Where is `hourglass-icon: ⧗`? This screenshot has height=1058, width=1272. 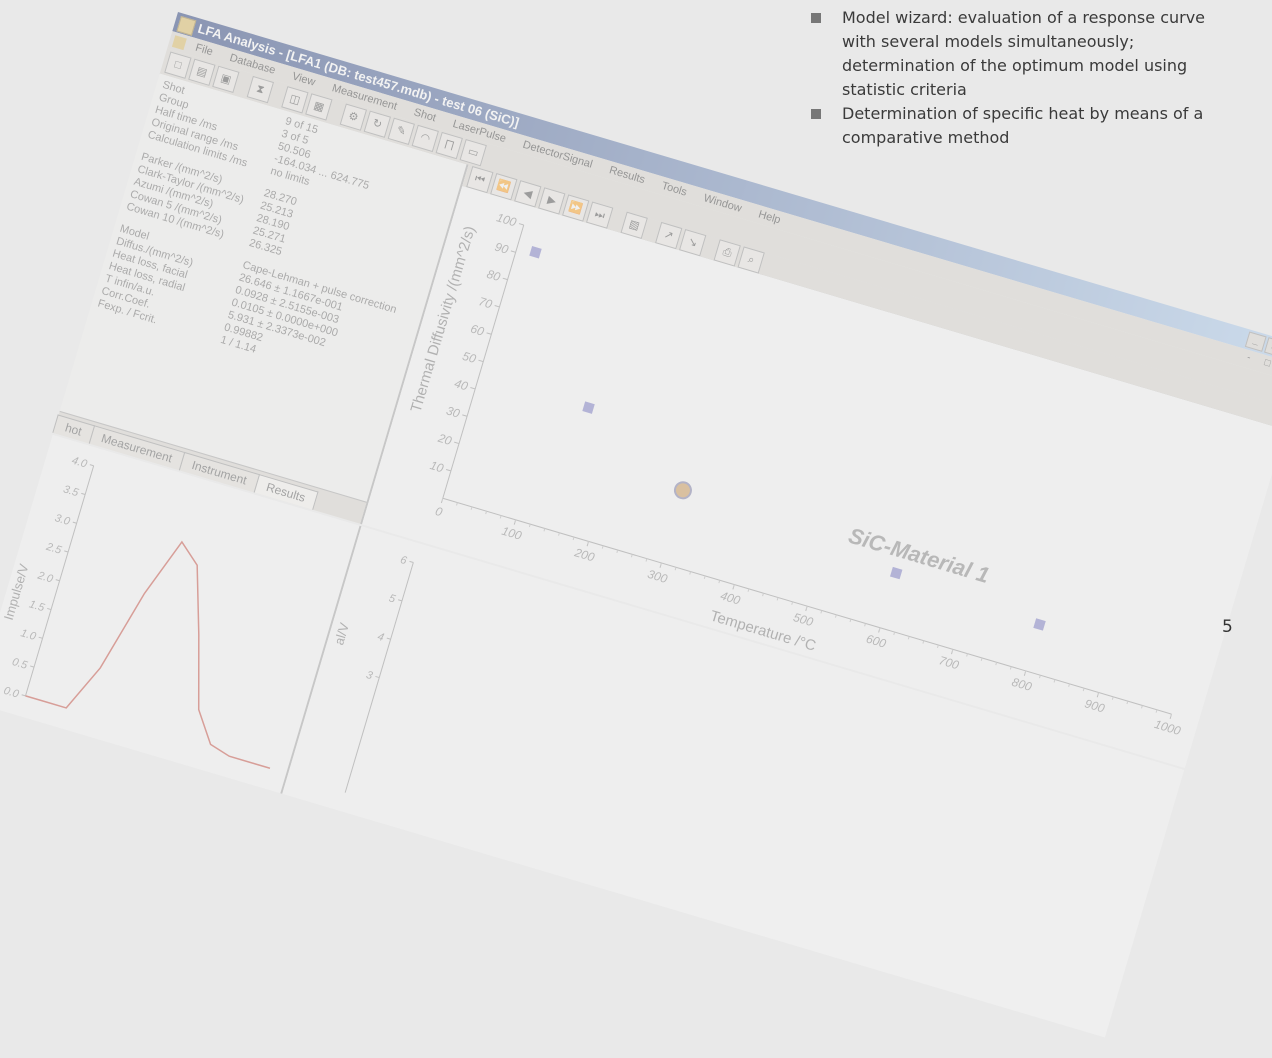 hourglass-icon: ⧗ is located at coordinates (260, 89).